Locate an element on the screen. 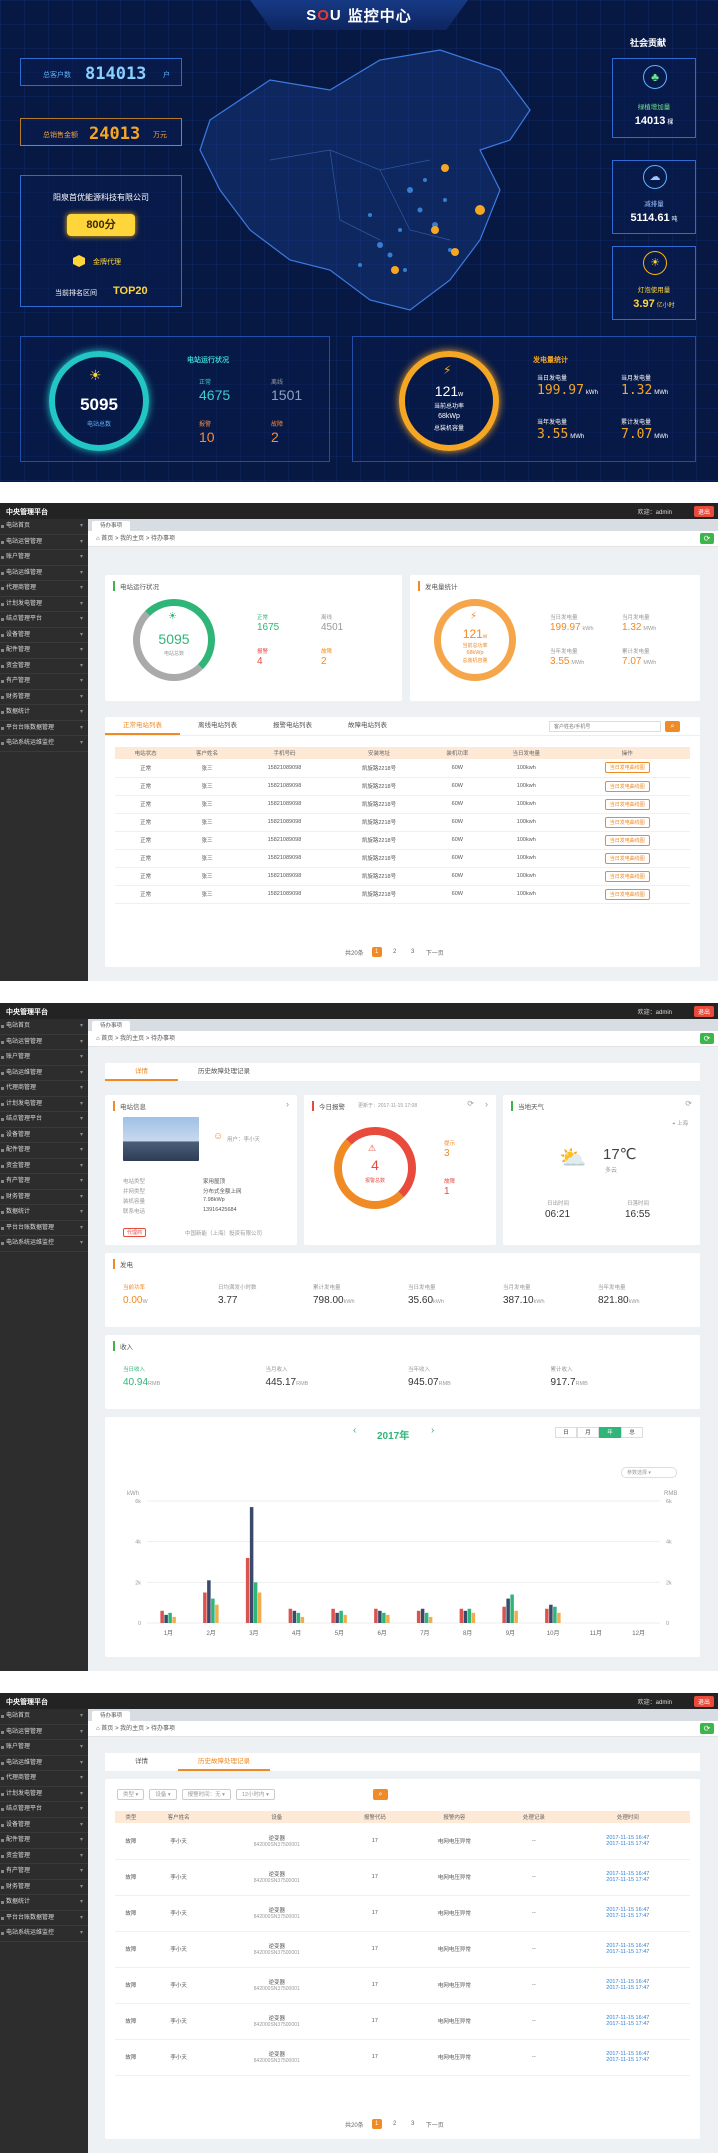 The width and height of the screenshot is (718, 2153). tab-normal-stations: 正常电站列表 is located at coordinates (142, 726).